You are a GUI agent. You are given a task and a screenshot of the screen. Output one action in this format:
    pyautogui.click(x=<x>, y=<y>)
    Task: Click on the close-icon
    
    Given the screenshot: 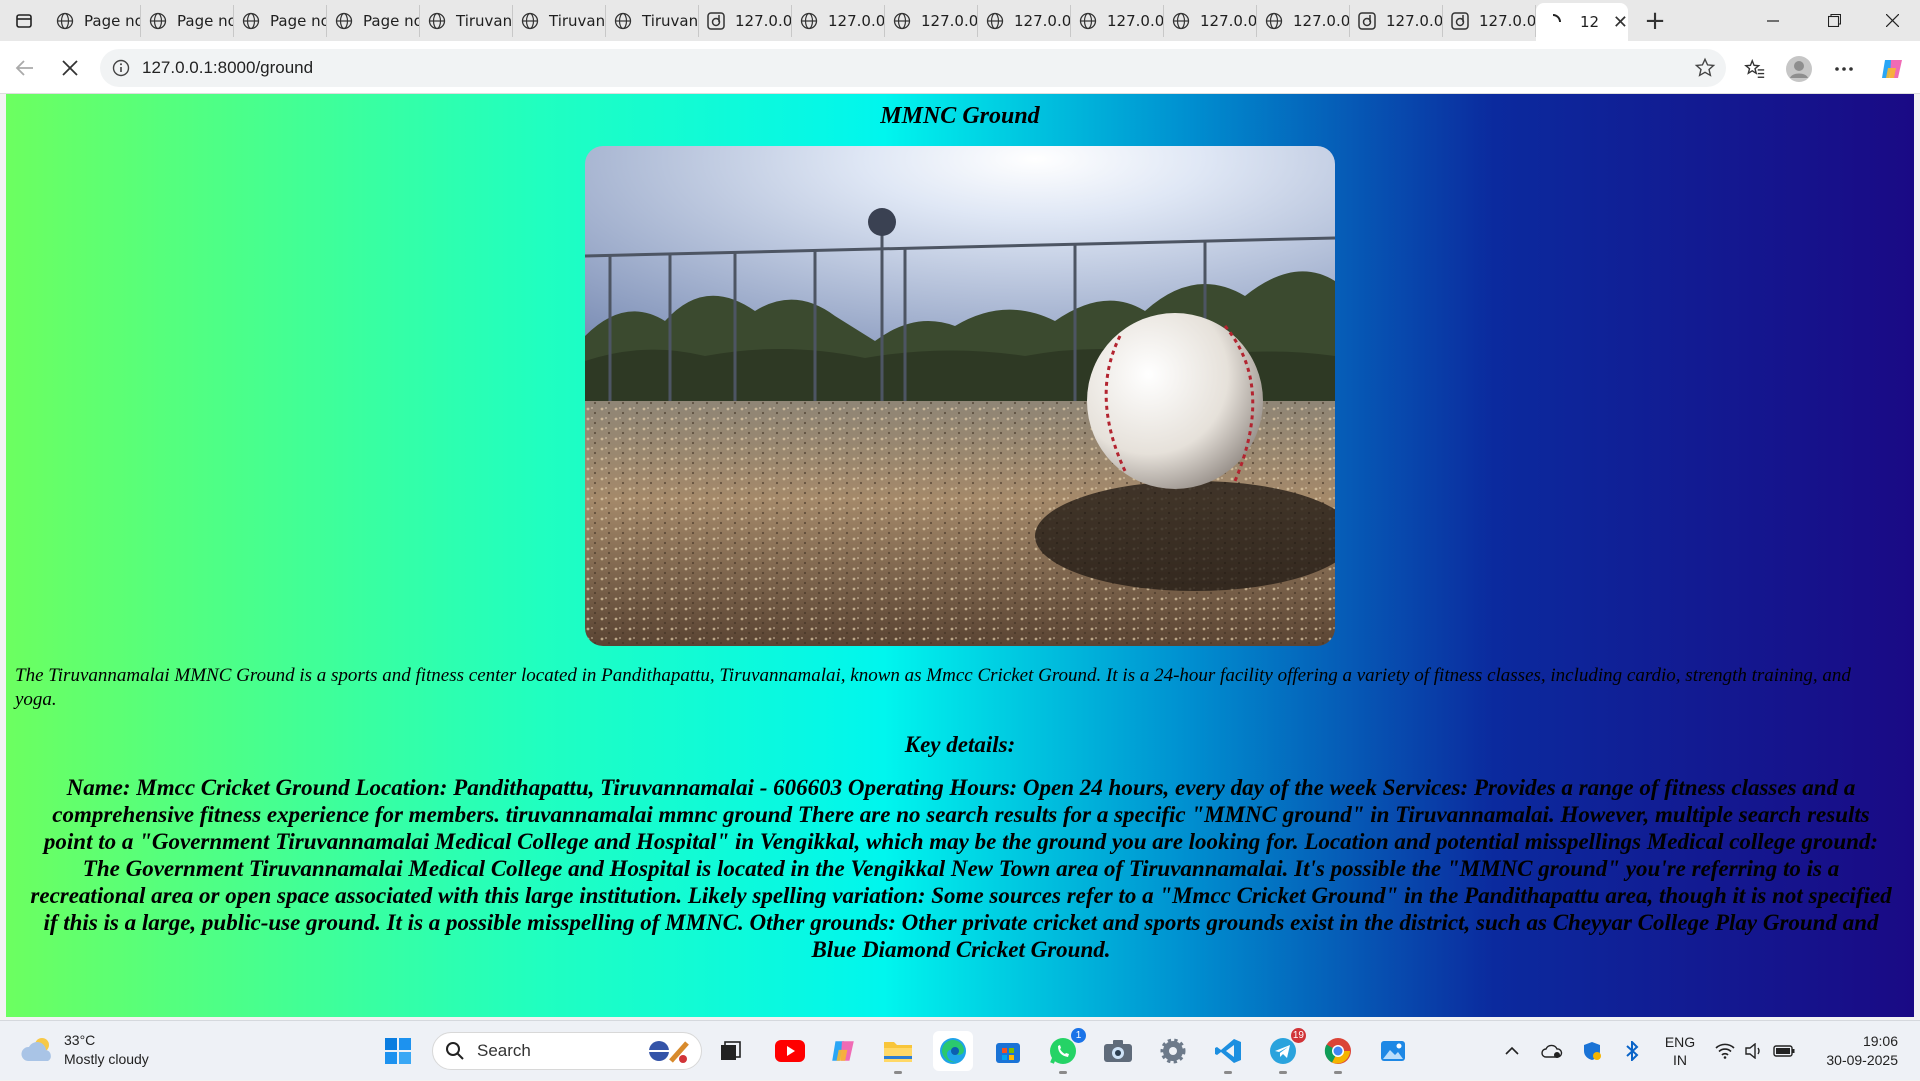 What is the action you would take?
    pyautogui.click(x=1892, y=20)
    